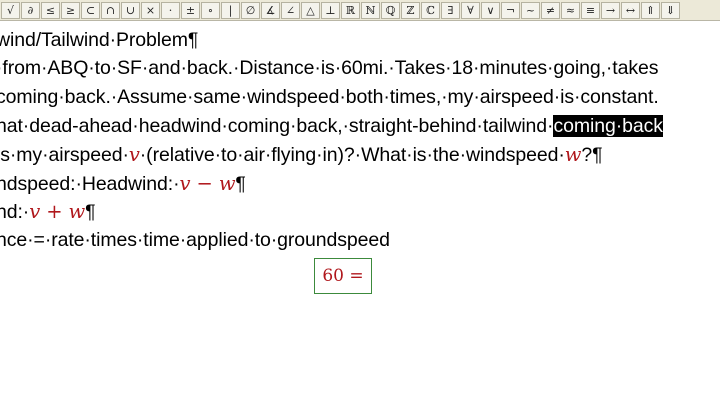 This screenshot has height=404, width=720. I want to click on times-button: ×, so click(150, 10).